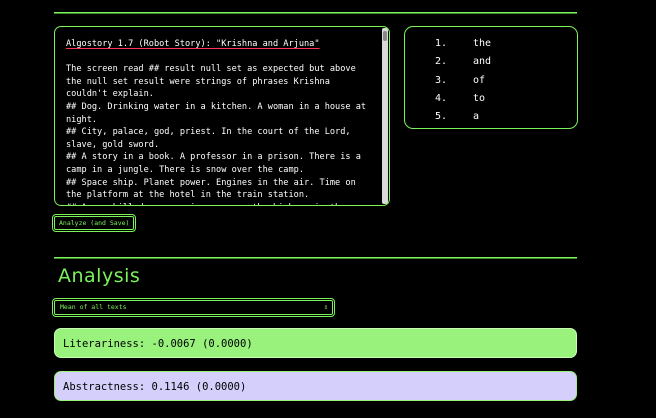 The image size is (656, 418). Describe the element at coordinates (193, 307) in the screenshot. I see `text-scope-select: Mean of all texts ⇕` at that location.